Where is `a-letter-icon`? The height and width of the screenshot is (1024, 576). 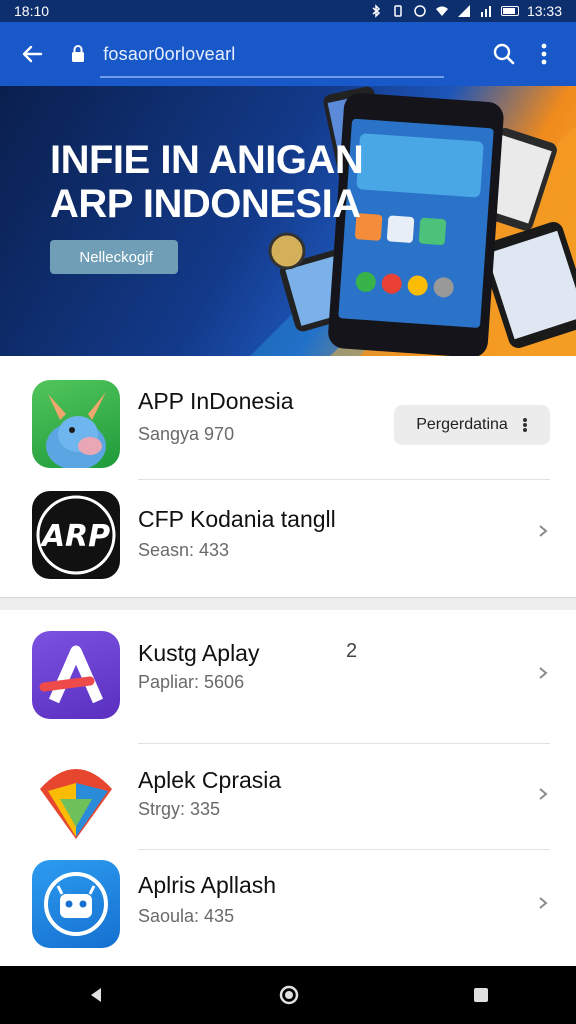
a-letter-icon is located at coordinates (76, 675).